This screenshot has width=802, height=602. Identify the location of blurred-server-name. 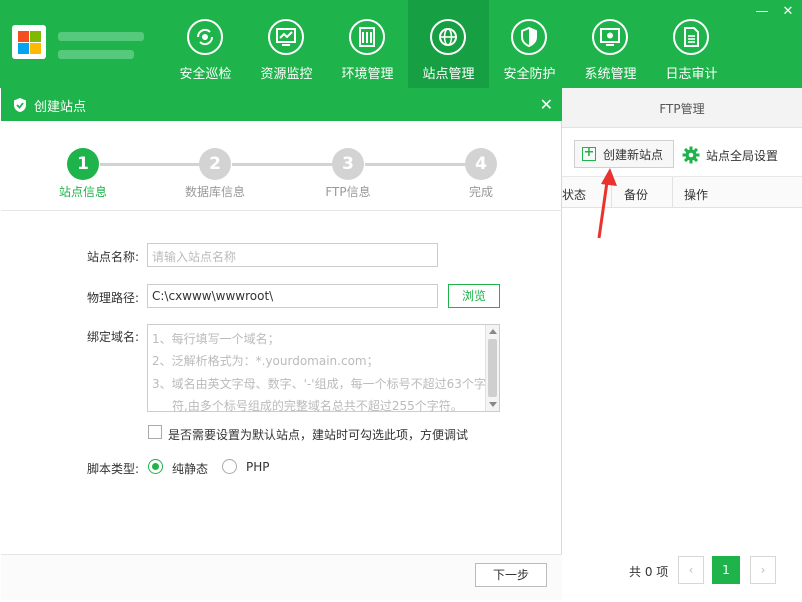
(101, 36).